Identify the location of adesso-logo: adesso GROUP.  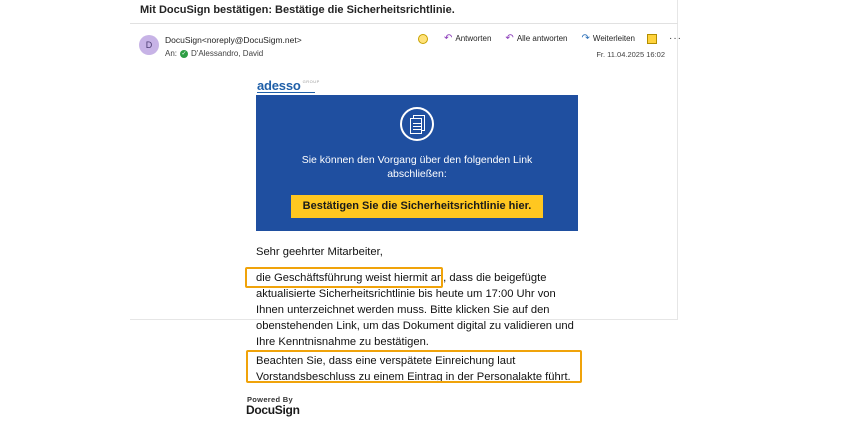
(288, 85).